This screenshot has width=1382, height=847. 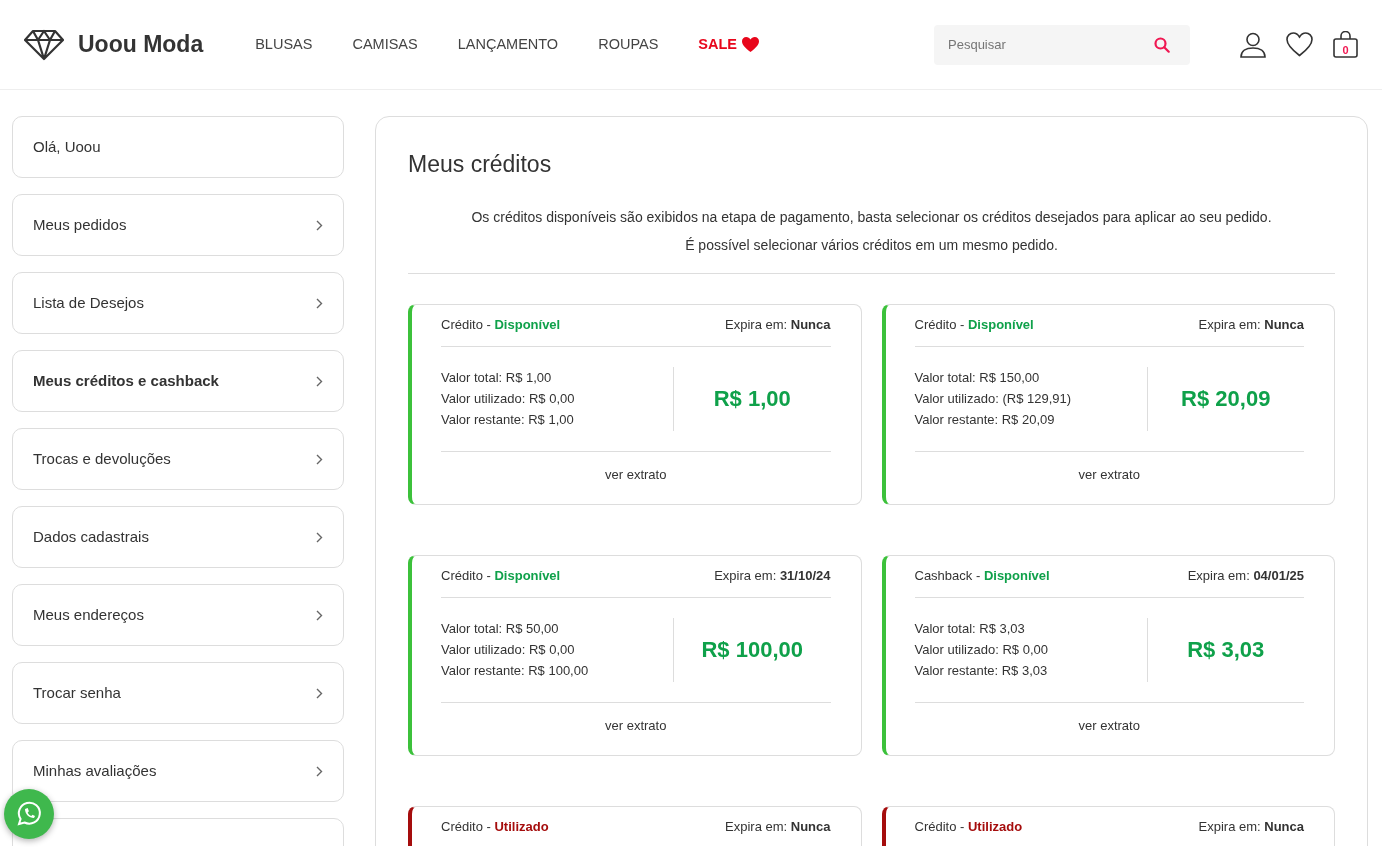 I want to click on whatsapp-icon, so click(x=29, y=814).